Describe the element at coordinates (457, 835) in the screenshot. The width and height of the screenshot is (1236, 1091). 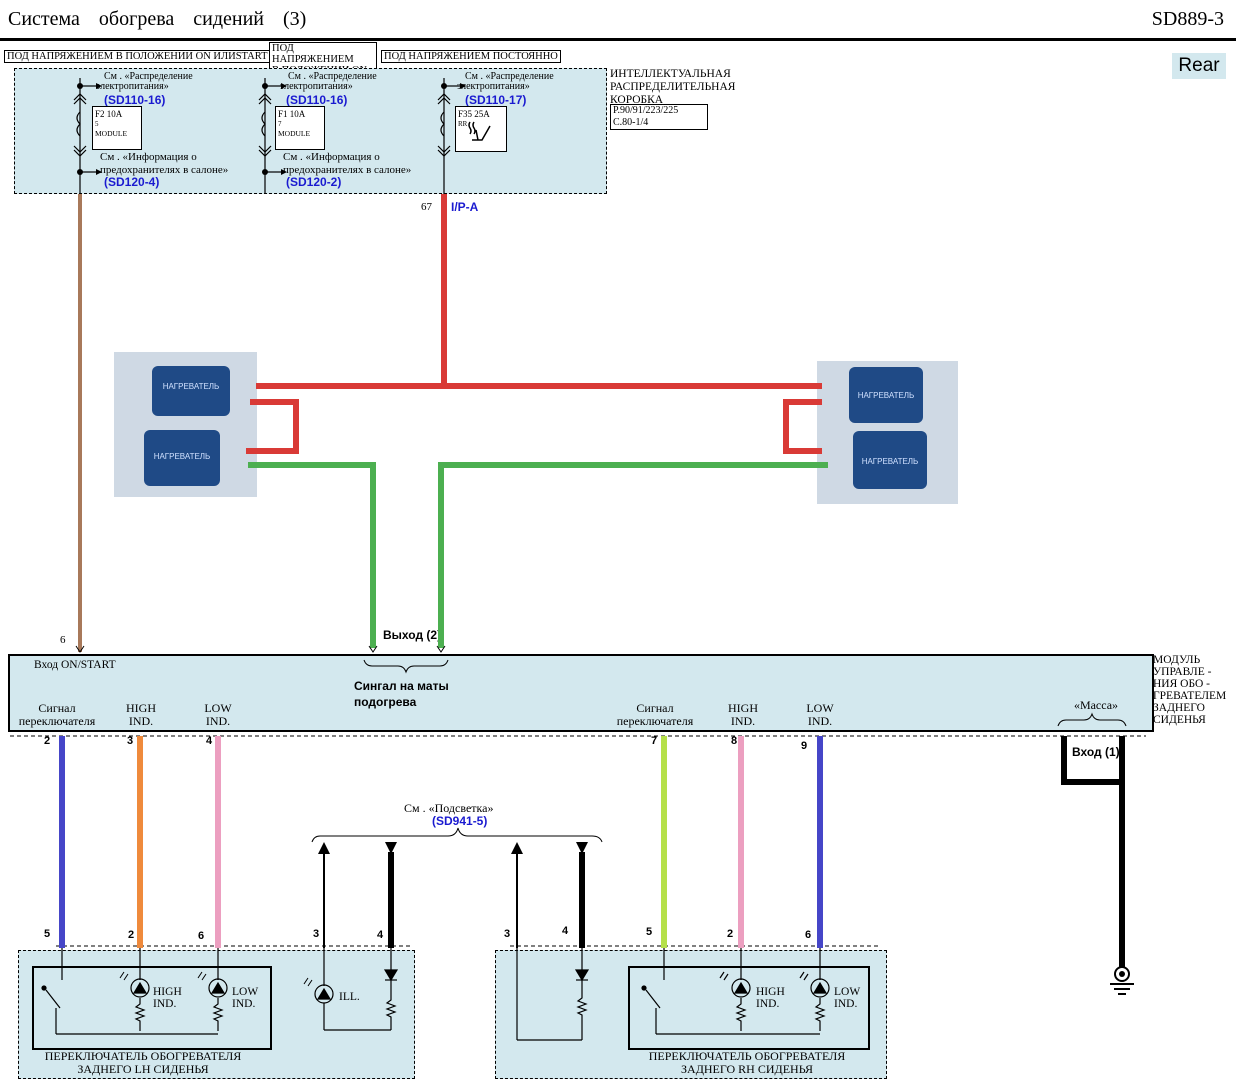
I see `lighting-bracket` at that location.